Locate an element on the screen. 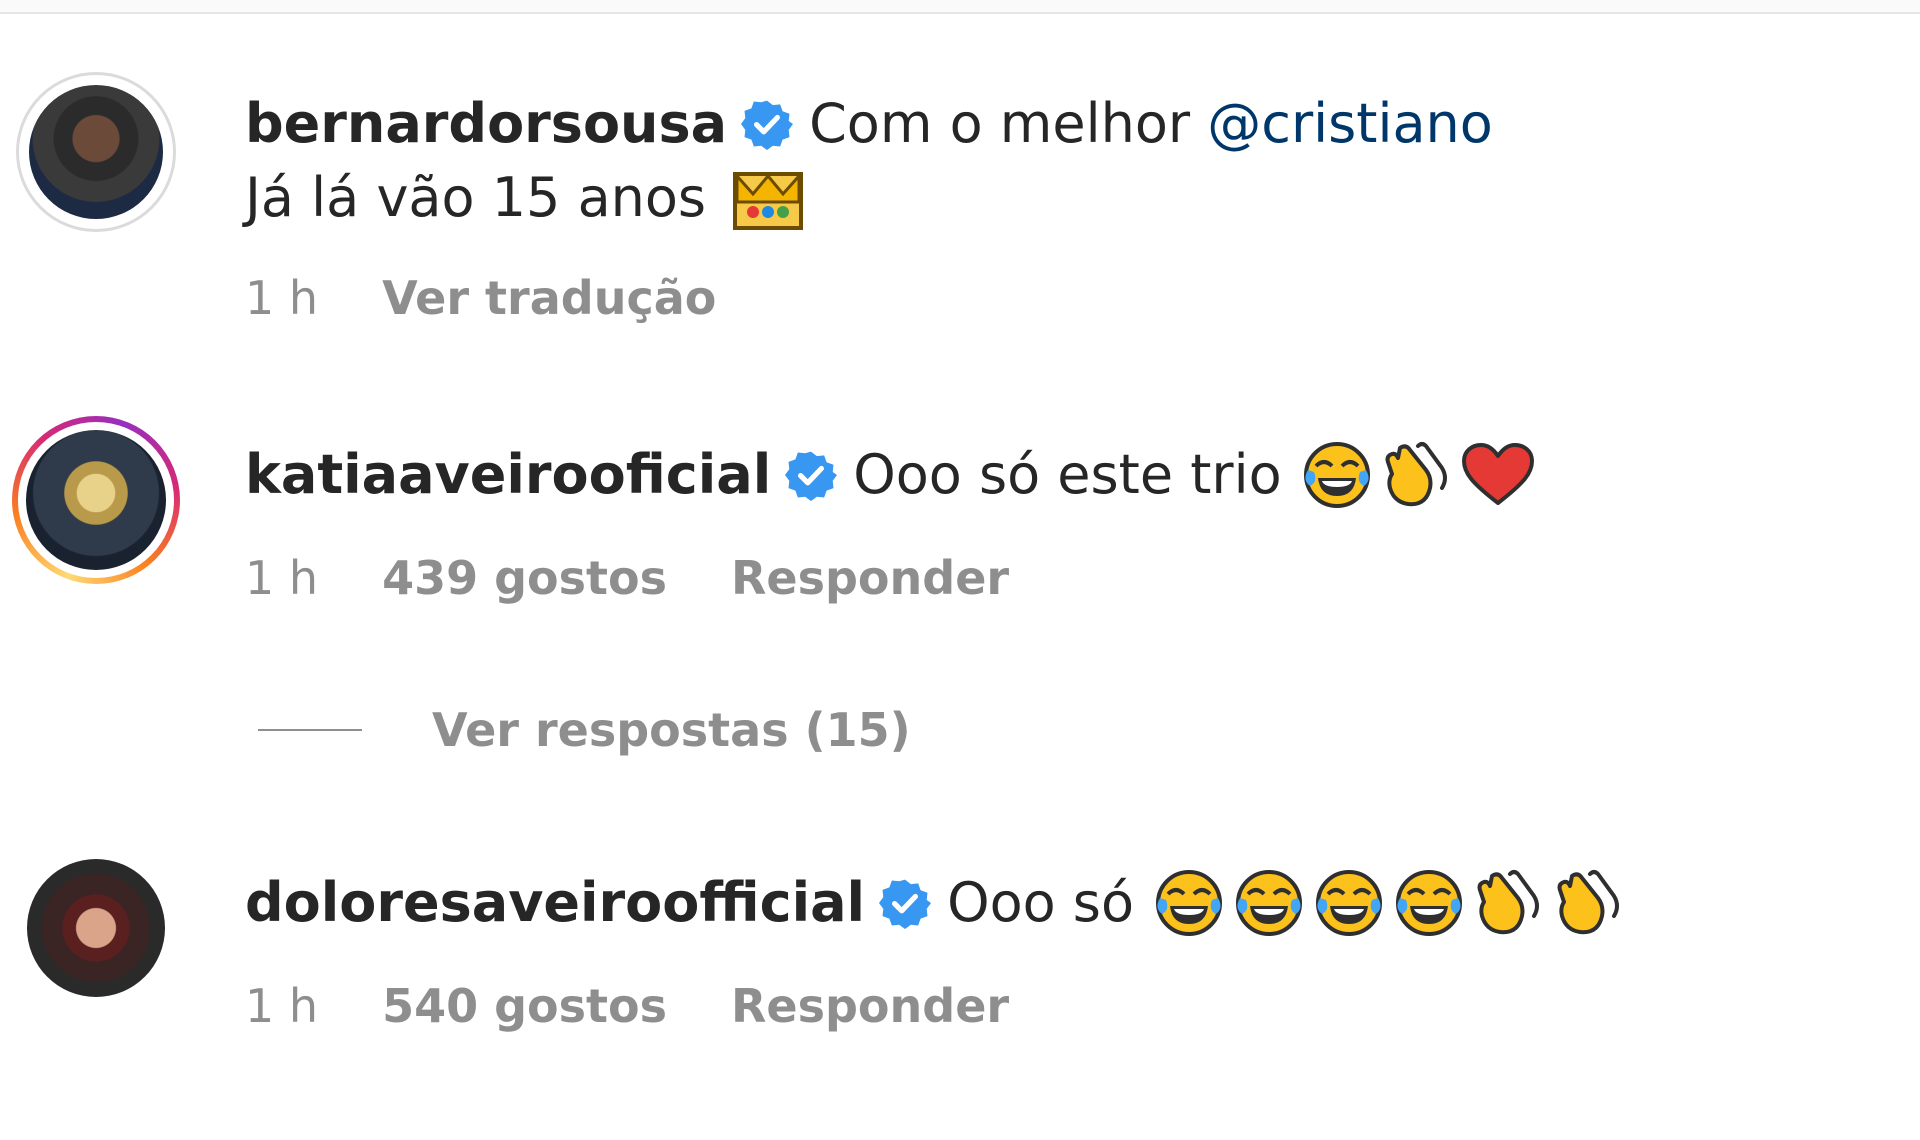 The image size is (1920, 1140). view-replies-button: Ver respostas (15) is located at coordinates (584, 730).